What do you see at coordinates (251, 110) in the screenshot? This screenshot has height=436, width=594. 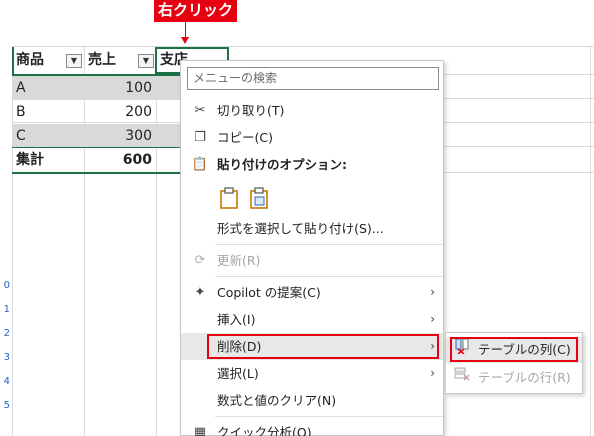 I see `menu-item-label: 切り取り(T)` at bounding box center [251, 110].